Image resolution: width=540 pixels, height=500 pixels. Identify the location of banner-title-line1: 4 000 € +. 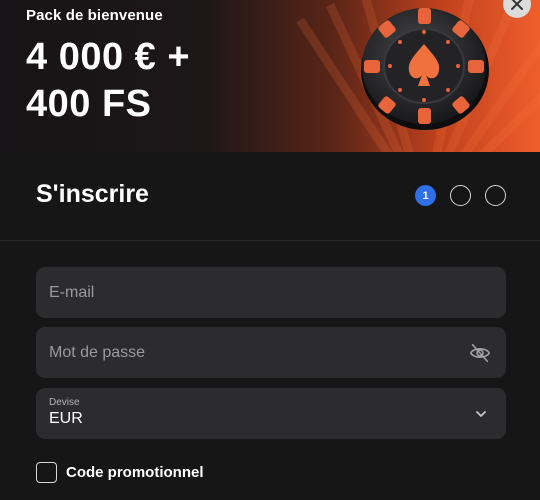
(108, 57).